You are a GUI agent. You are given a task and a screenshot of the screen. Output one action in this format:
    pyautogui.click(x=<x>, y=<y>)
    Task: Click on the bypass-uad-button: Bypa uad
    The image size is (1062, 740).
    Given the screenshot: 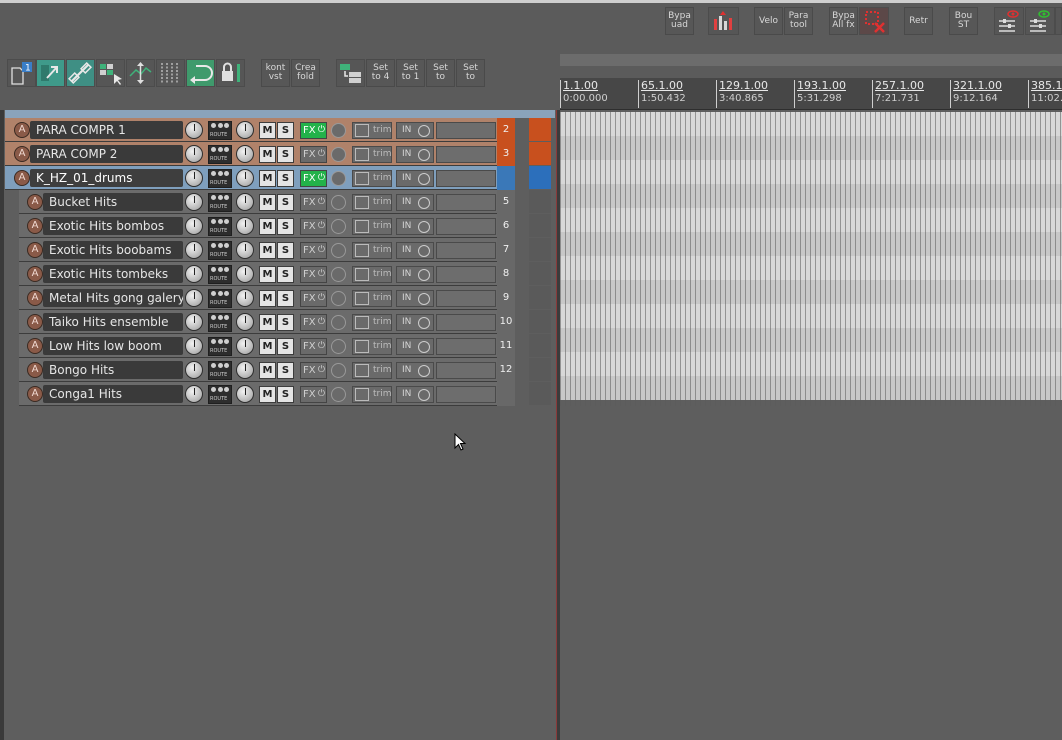 What is the action you would take?
    pyautogui.click(x=679, y=21)
    